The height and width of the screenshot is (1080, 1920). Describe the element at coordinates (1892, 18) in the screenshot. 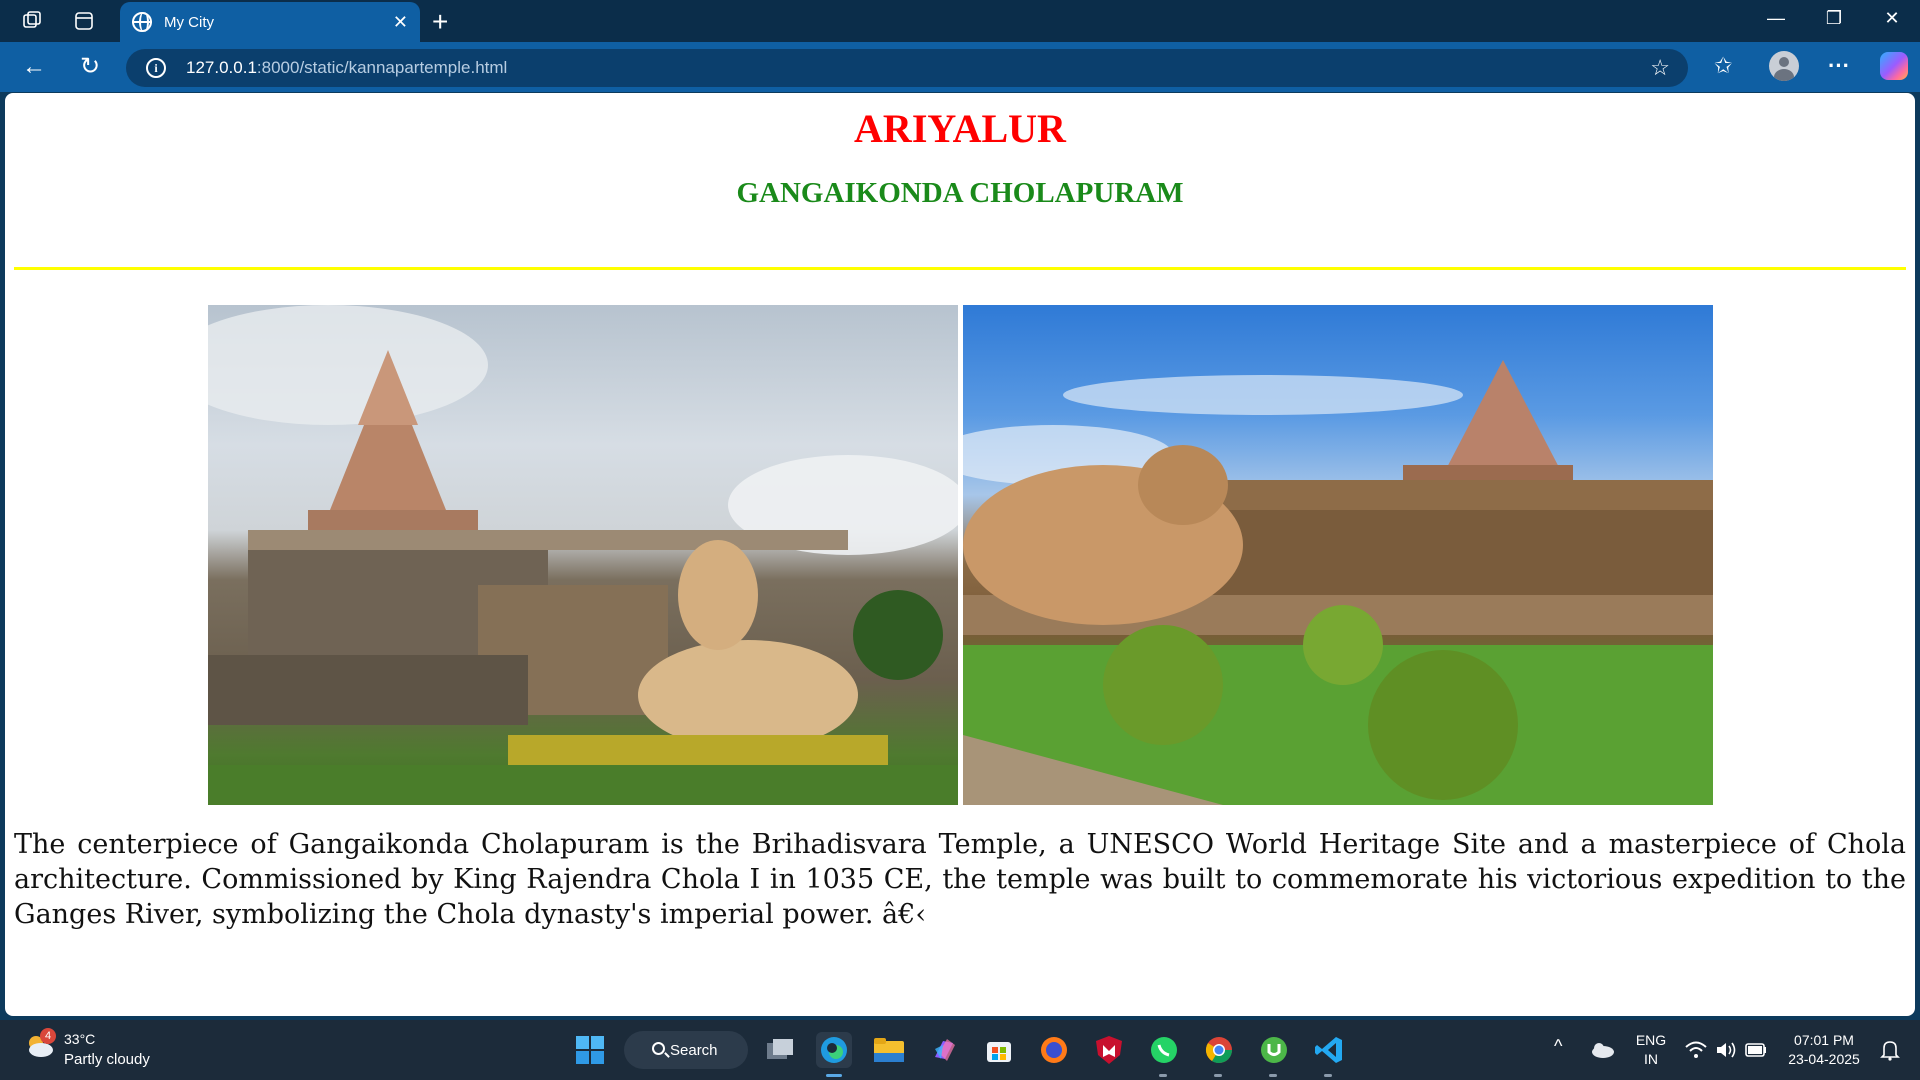

I see `close-window-button: ✕` at that location.